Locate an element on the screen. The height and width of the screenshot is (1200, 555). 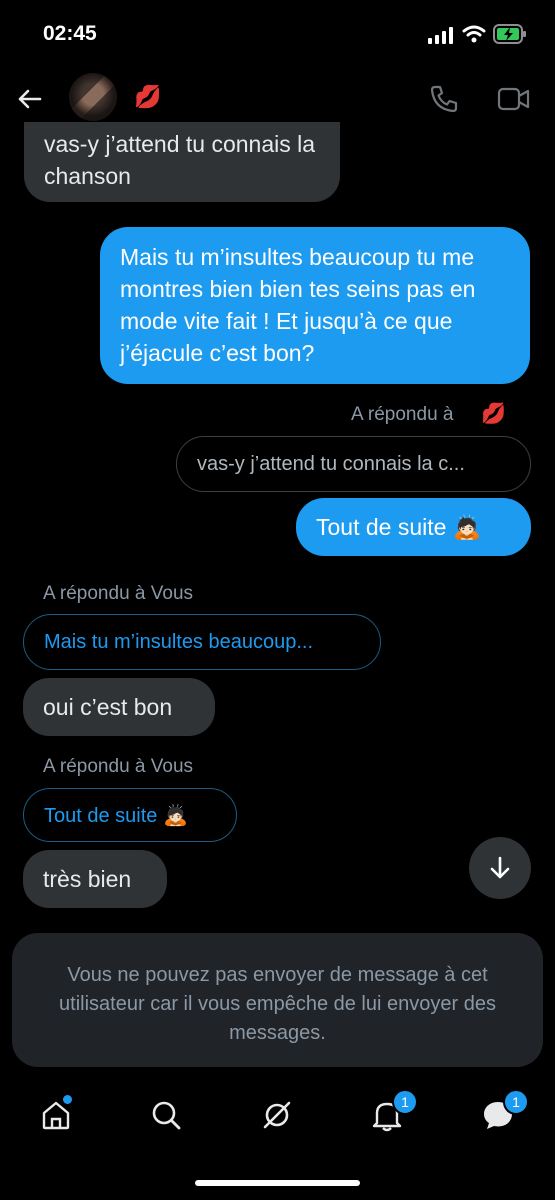
grok-icon is located at coordinates (277, 1115).